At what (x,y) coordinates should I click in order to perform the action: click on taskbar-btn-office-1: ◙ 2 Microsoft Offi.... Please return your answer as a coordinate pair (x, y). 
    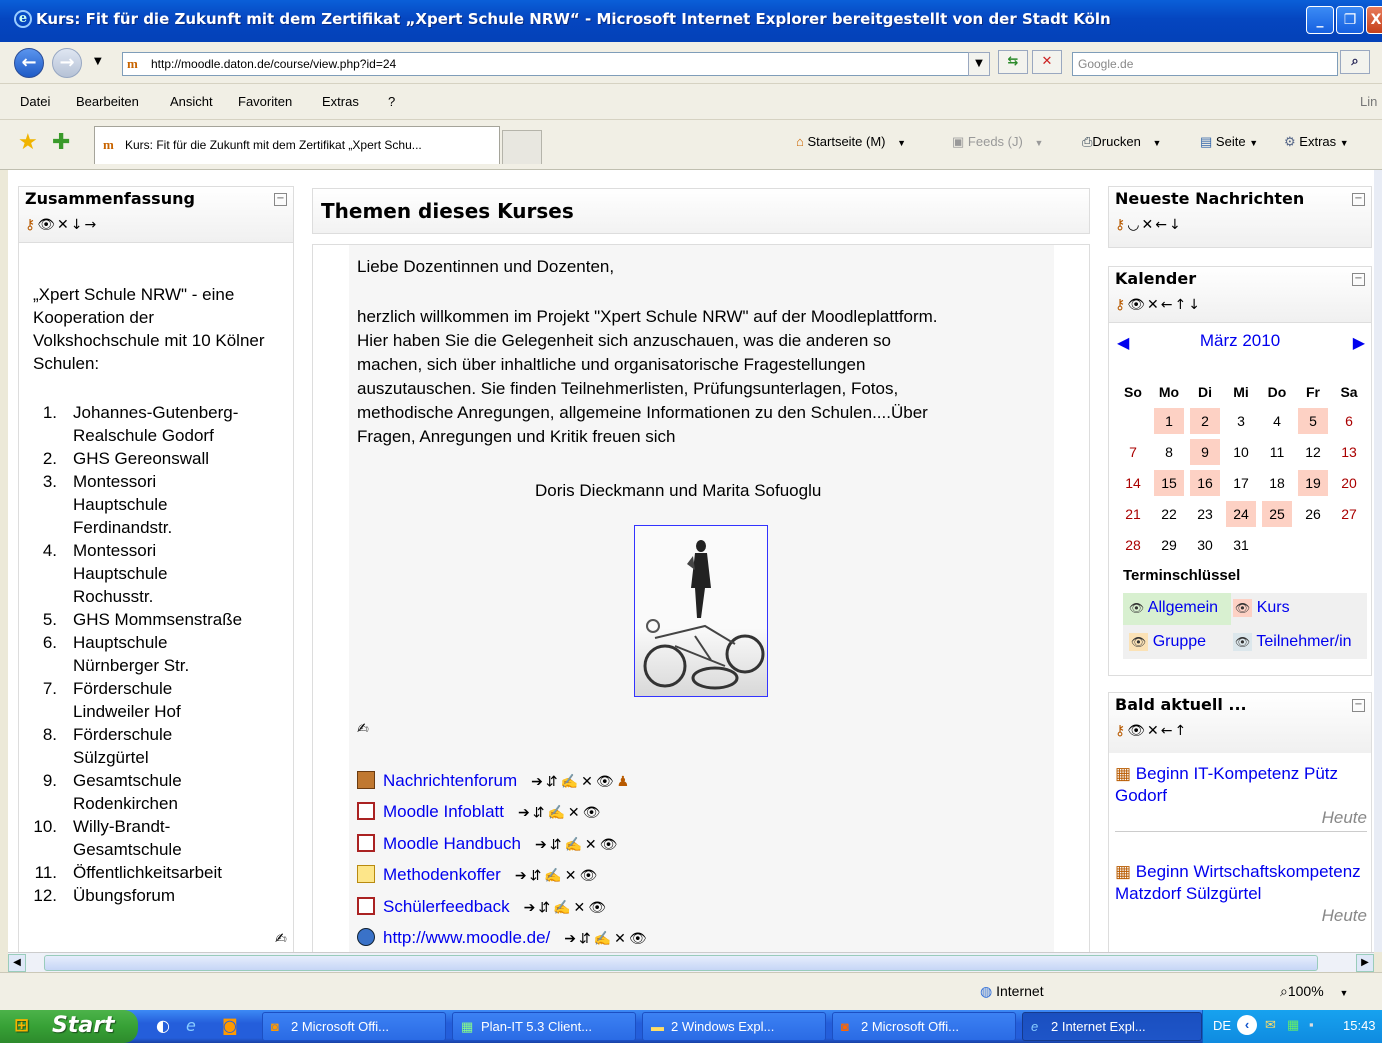
    Looking at the image, I should click on (354, 1026).